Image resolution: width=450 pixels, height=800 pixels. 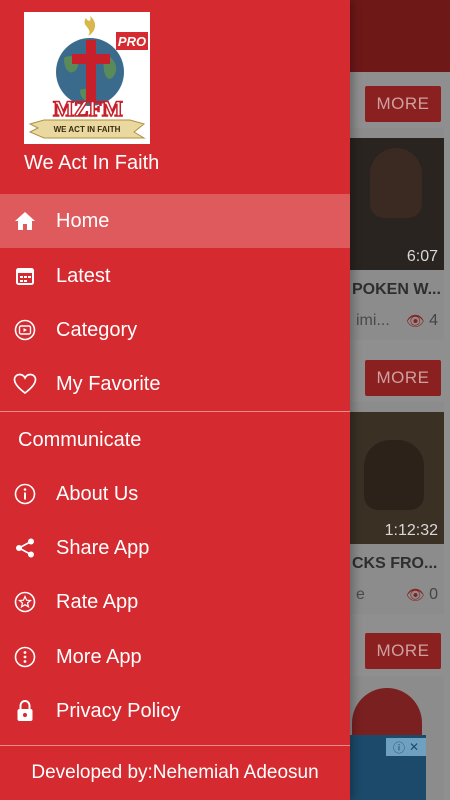 What do you see at coordinates (25, 494) in the screenshot?
I see `info-icon` at bounding box center [25, 494].